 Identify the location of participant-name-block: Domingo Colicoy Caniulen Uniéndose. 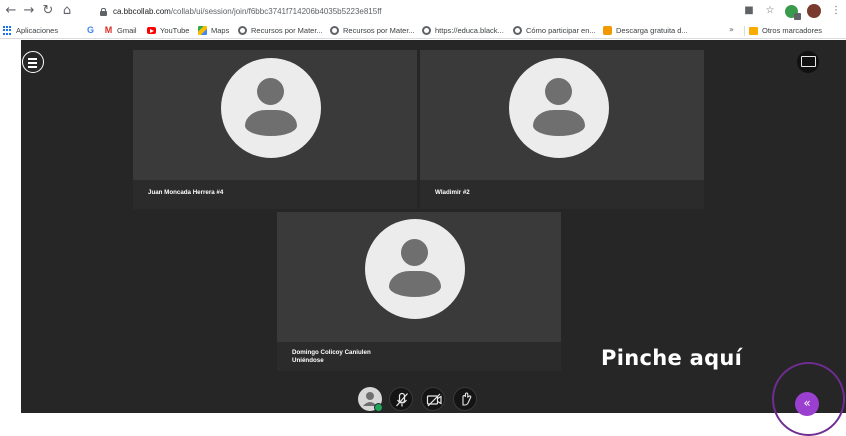
(419, 356).